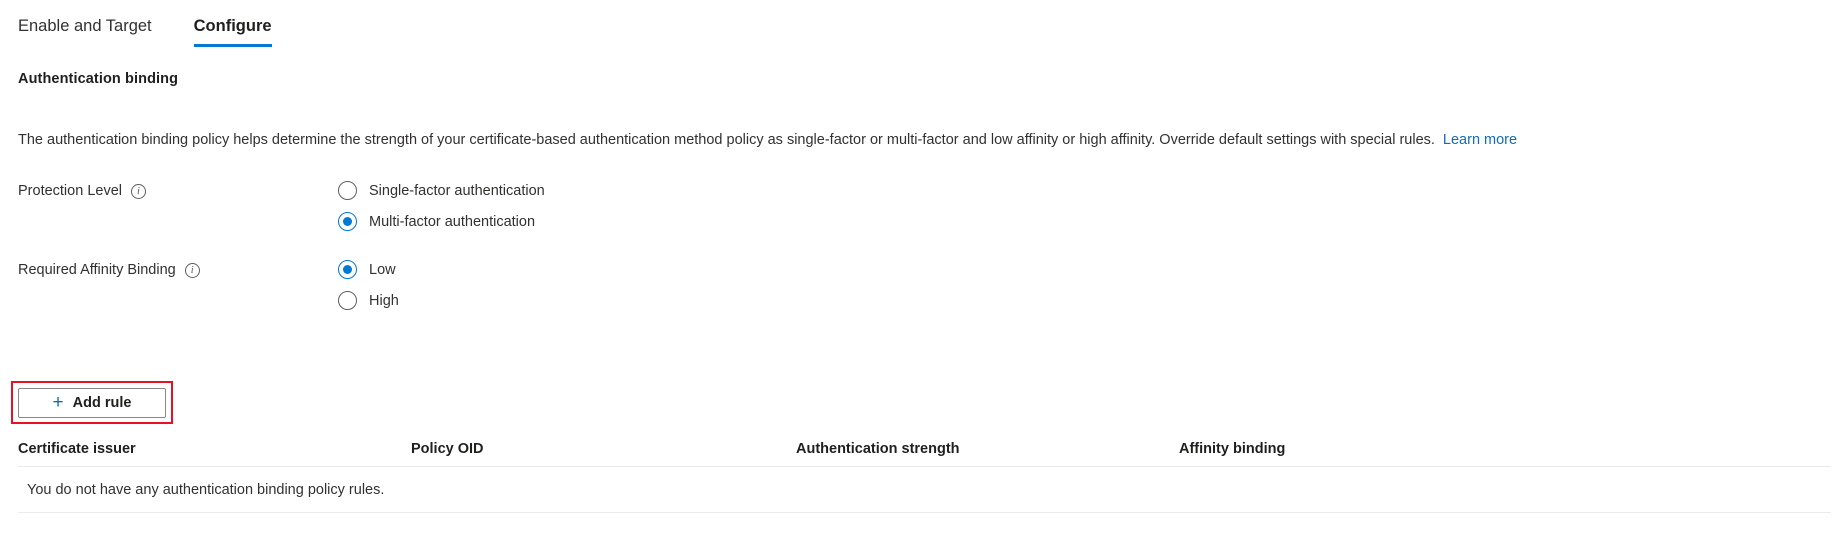  I want to click on add-rule-button: + Add rule, so click(92, 403).